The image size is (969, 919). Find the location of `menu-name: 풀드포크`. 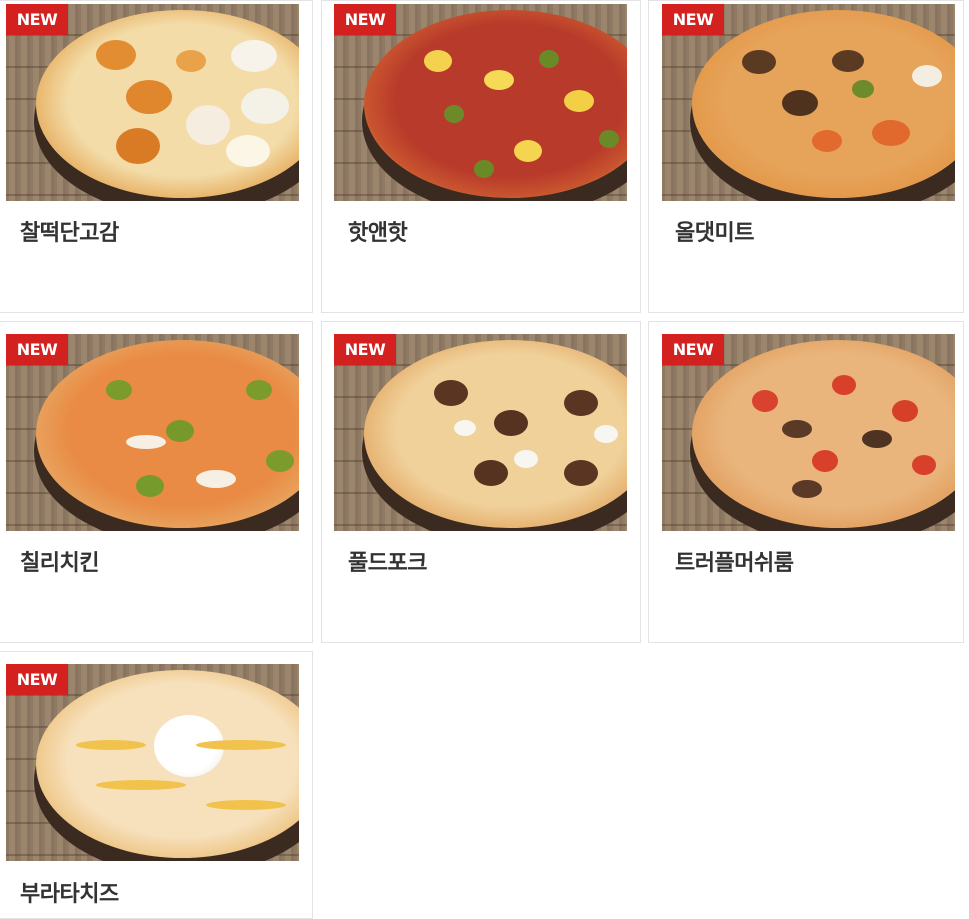

menu-name: 풀드포크 is located at coordinates (387, 561).